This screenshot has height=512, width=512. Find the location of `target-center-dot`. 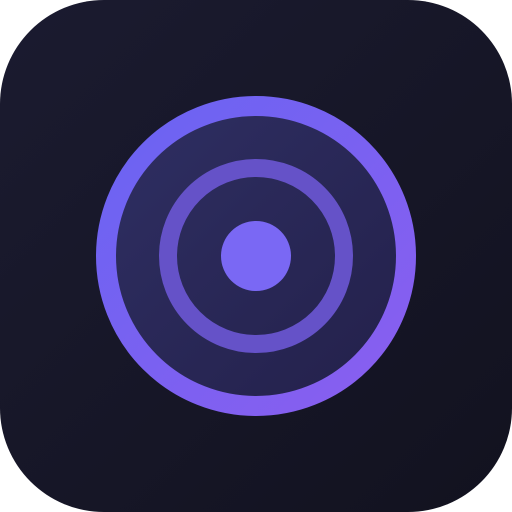

target-center-dot is located at coordinates (256, 256).